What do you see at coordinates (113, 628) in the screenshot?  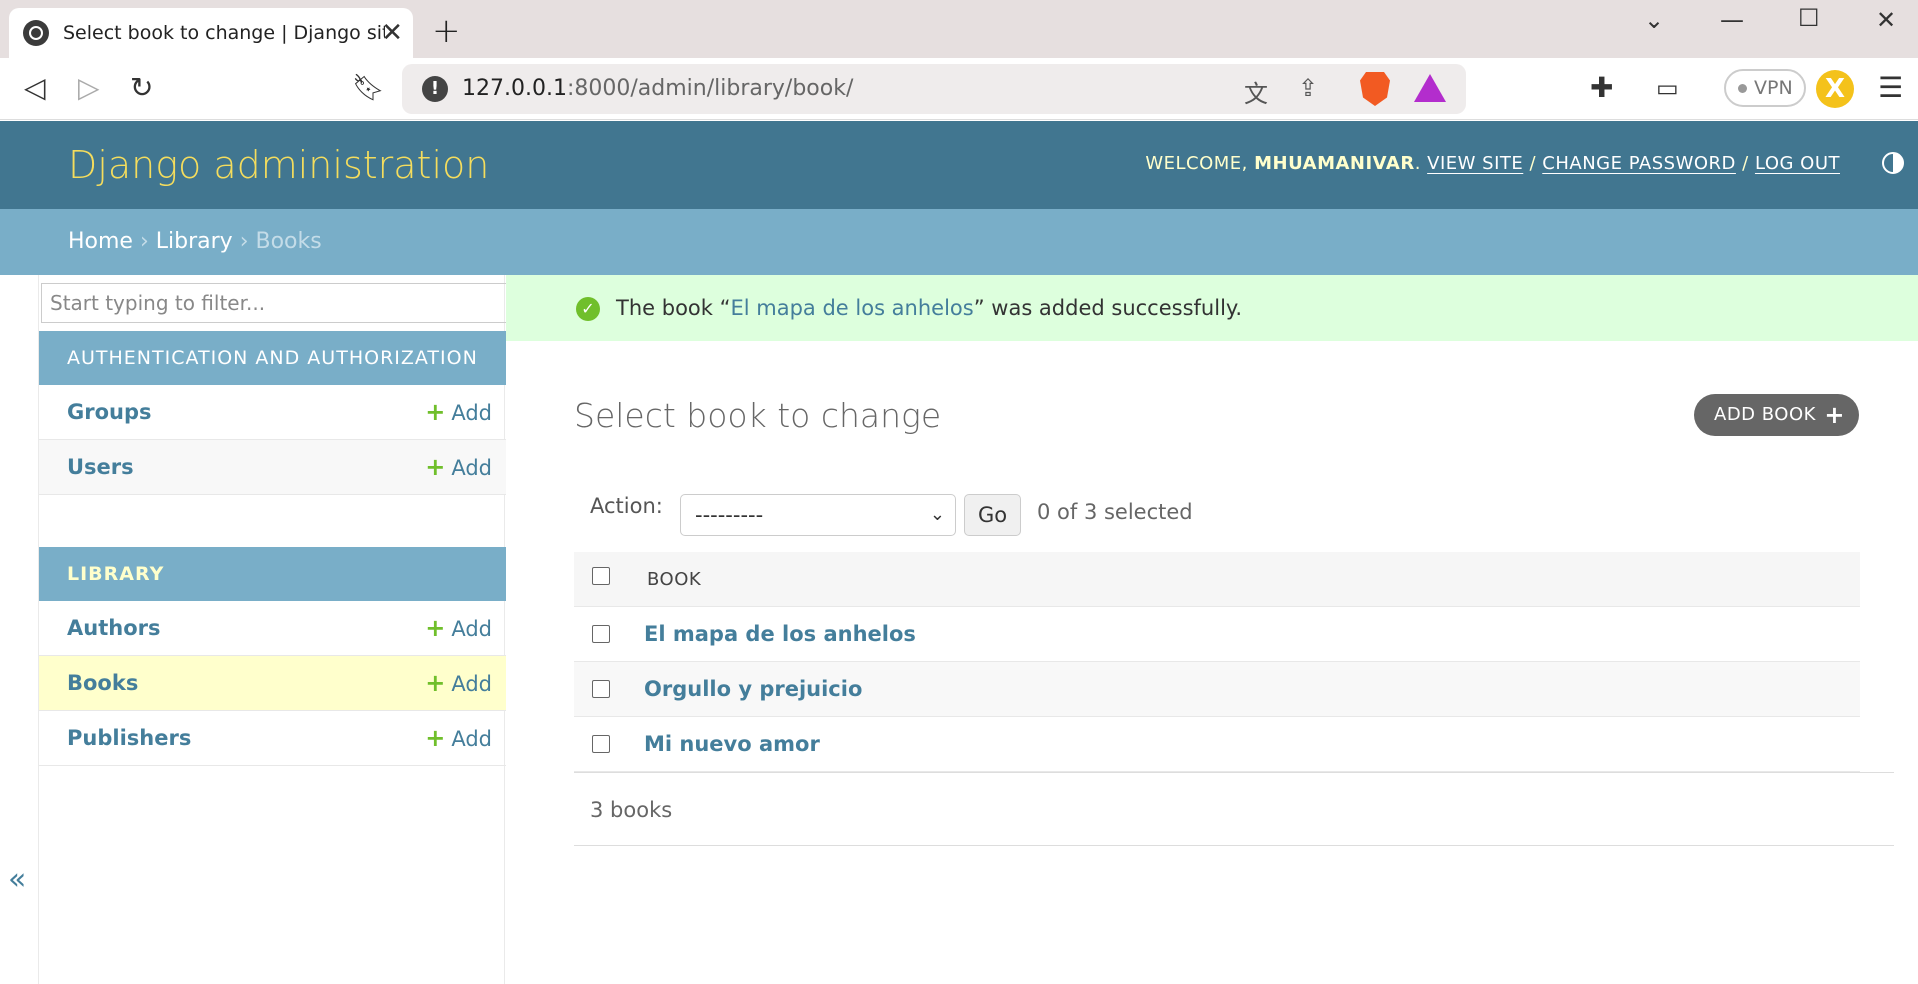 I see `model-link-authors: Authors` at bounding box center [113, 628].